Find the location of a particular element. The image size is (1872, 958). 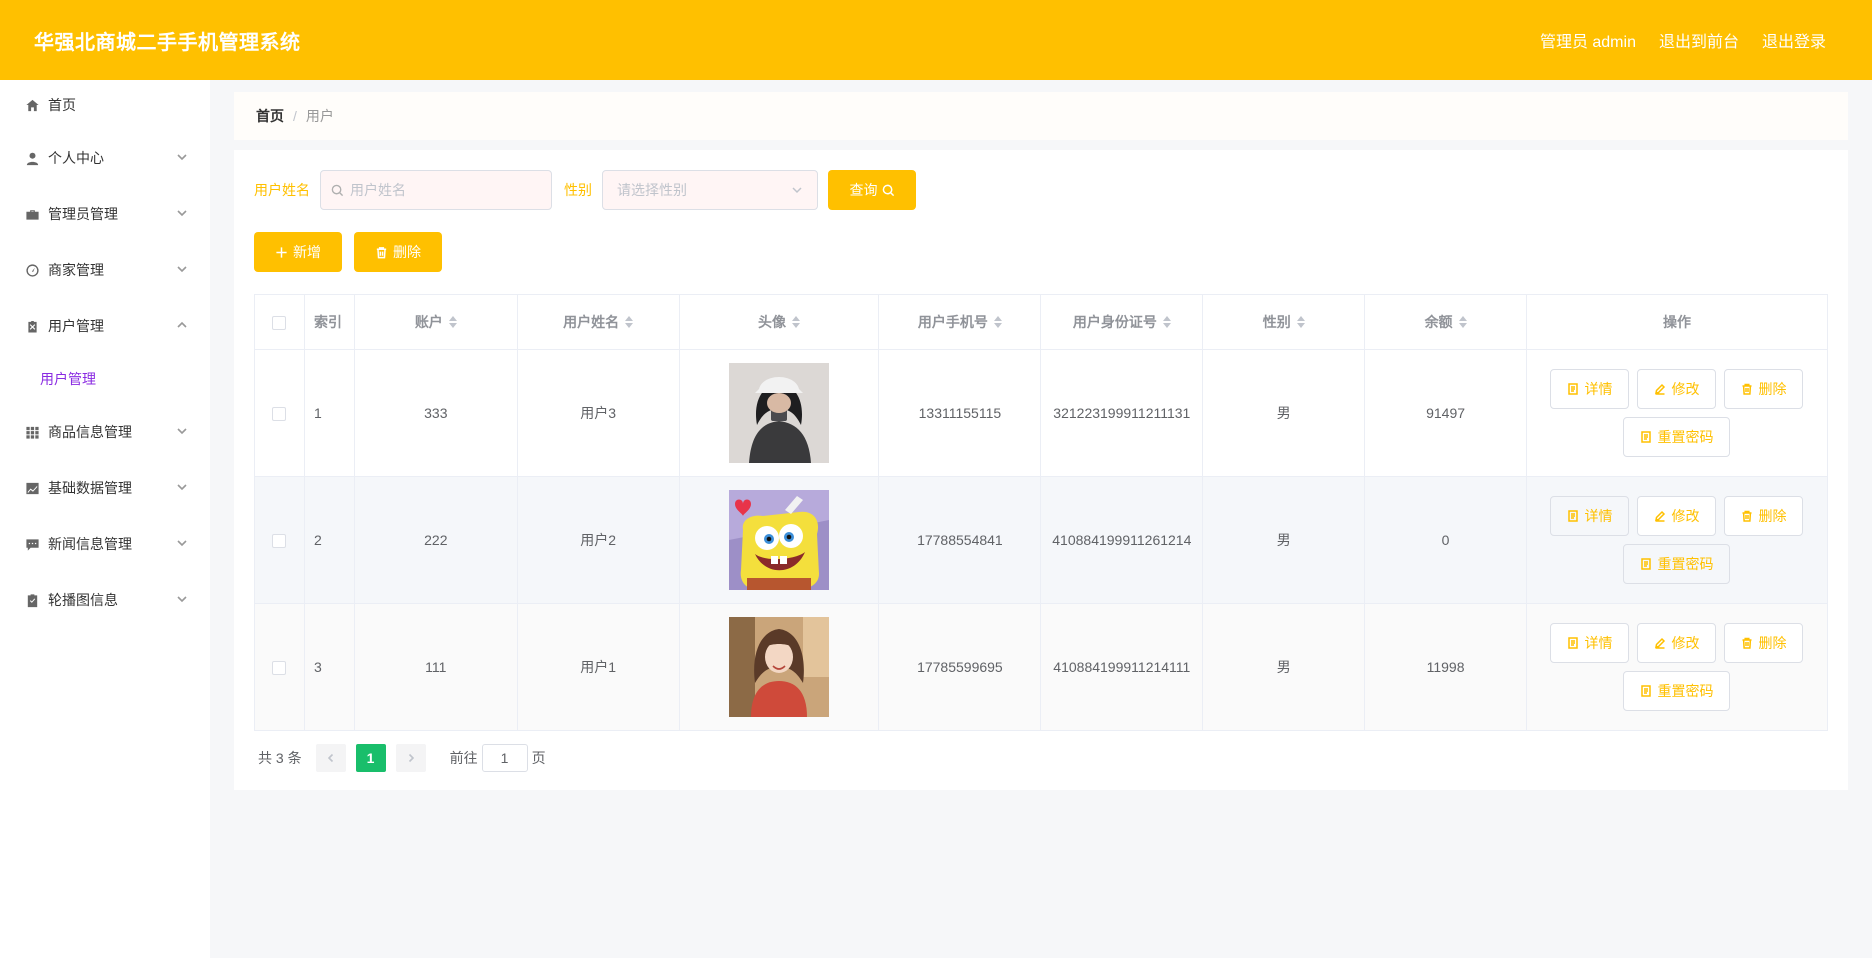

column-header-label: 用户手机号 is located at coordinates (952, 322).